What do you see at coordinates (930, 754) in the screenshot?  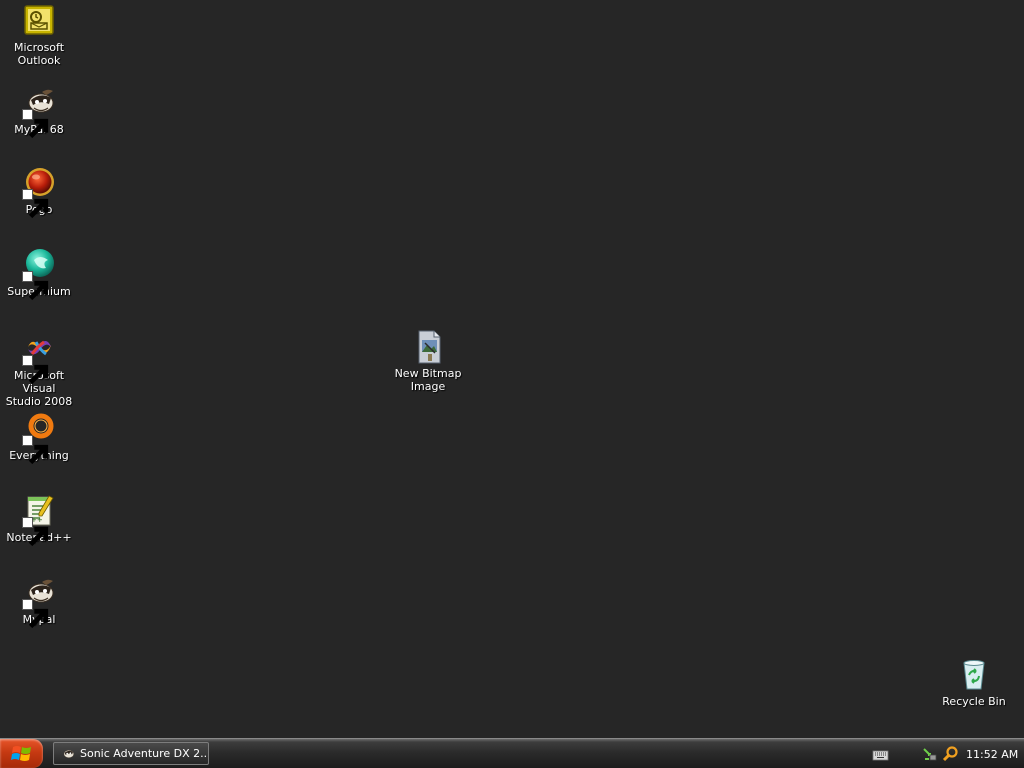 I see `network-icon` at bounding box center [930, 754].